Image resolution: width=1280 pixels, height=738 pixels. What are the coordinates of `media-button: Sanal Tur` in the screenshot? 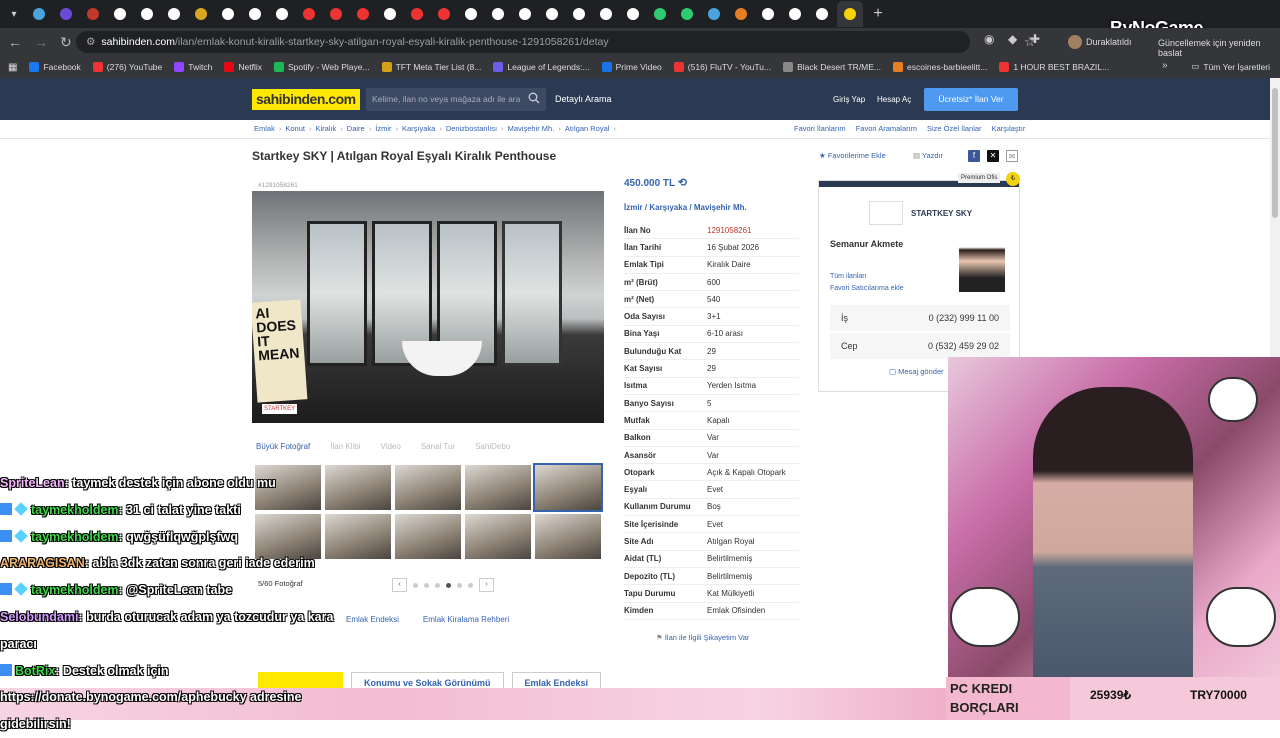 It's located at (438, 446).